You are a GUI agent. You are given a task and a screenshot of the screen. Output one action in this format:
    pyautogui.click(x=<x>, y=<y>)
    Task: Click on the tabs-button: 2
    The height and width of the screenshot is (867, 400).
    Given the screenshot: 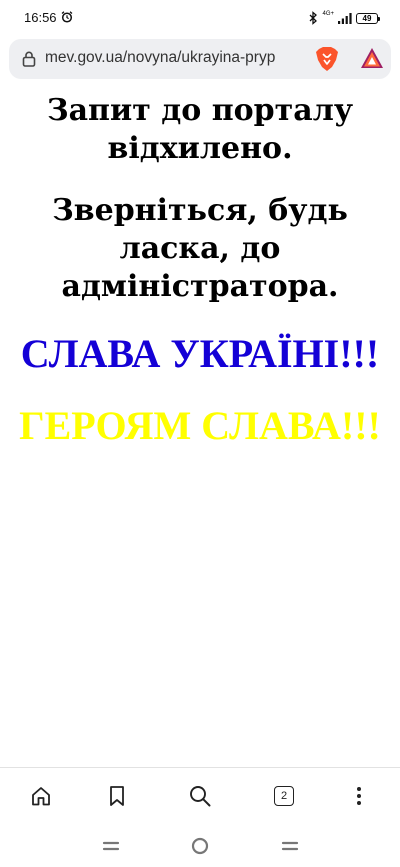 What is the action you would take?
    pyautogui.click(x=284, y=796)
    